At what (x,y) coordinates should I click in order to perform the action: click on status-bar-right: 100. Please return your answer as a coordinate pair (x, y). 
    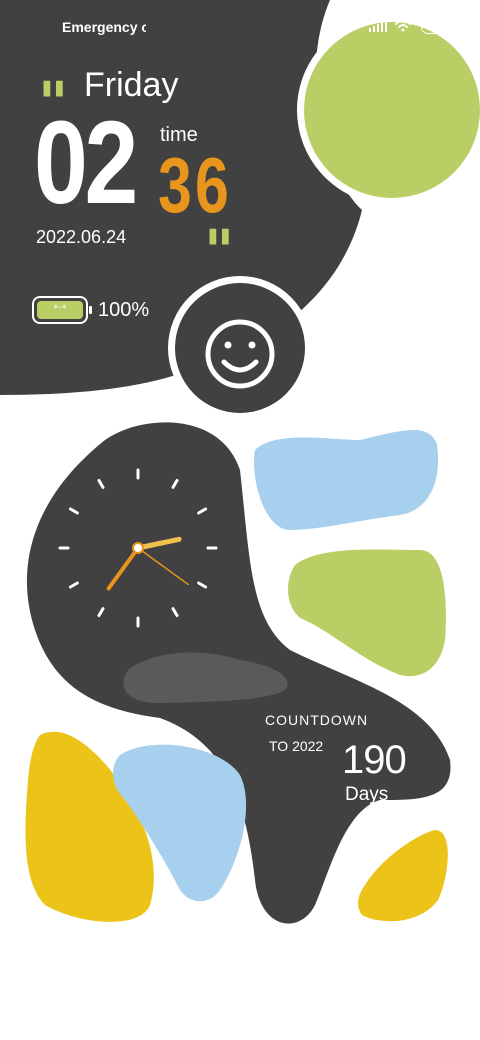
    Looking at the image, I should click on (435, 27).